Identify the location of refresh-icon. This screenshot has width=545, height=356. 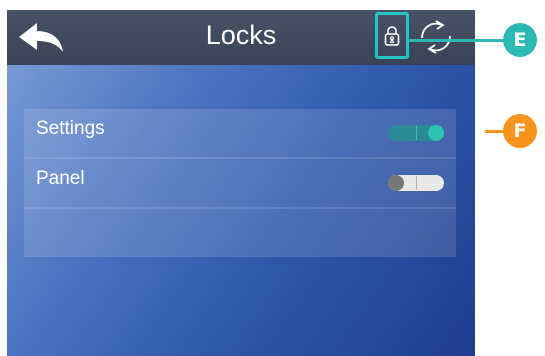
(436, 37).